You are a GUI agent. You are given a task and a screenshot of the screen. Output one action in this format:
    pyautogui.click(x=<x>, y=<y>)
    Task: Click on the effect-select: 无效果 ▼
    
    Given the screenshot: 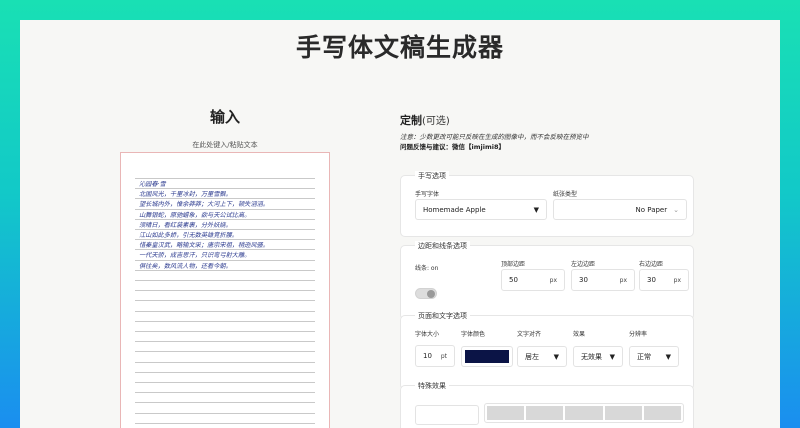 What is the action you would take?
    pyautogui.click(x=598, y=356)
    